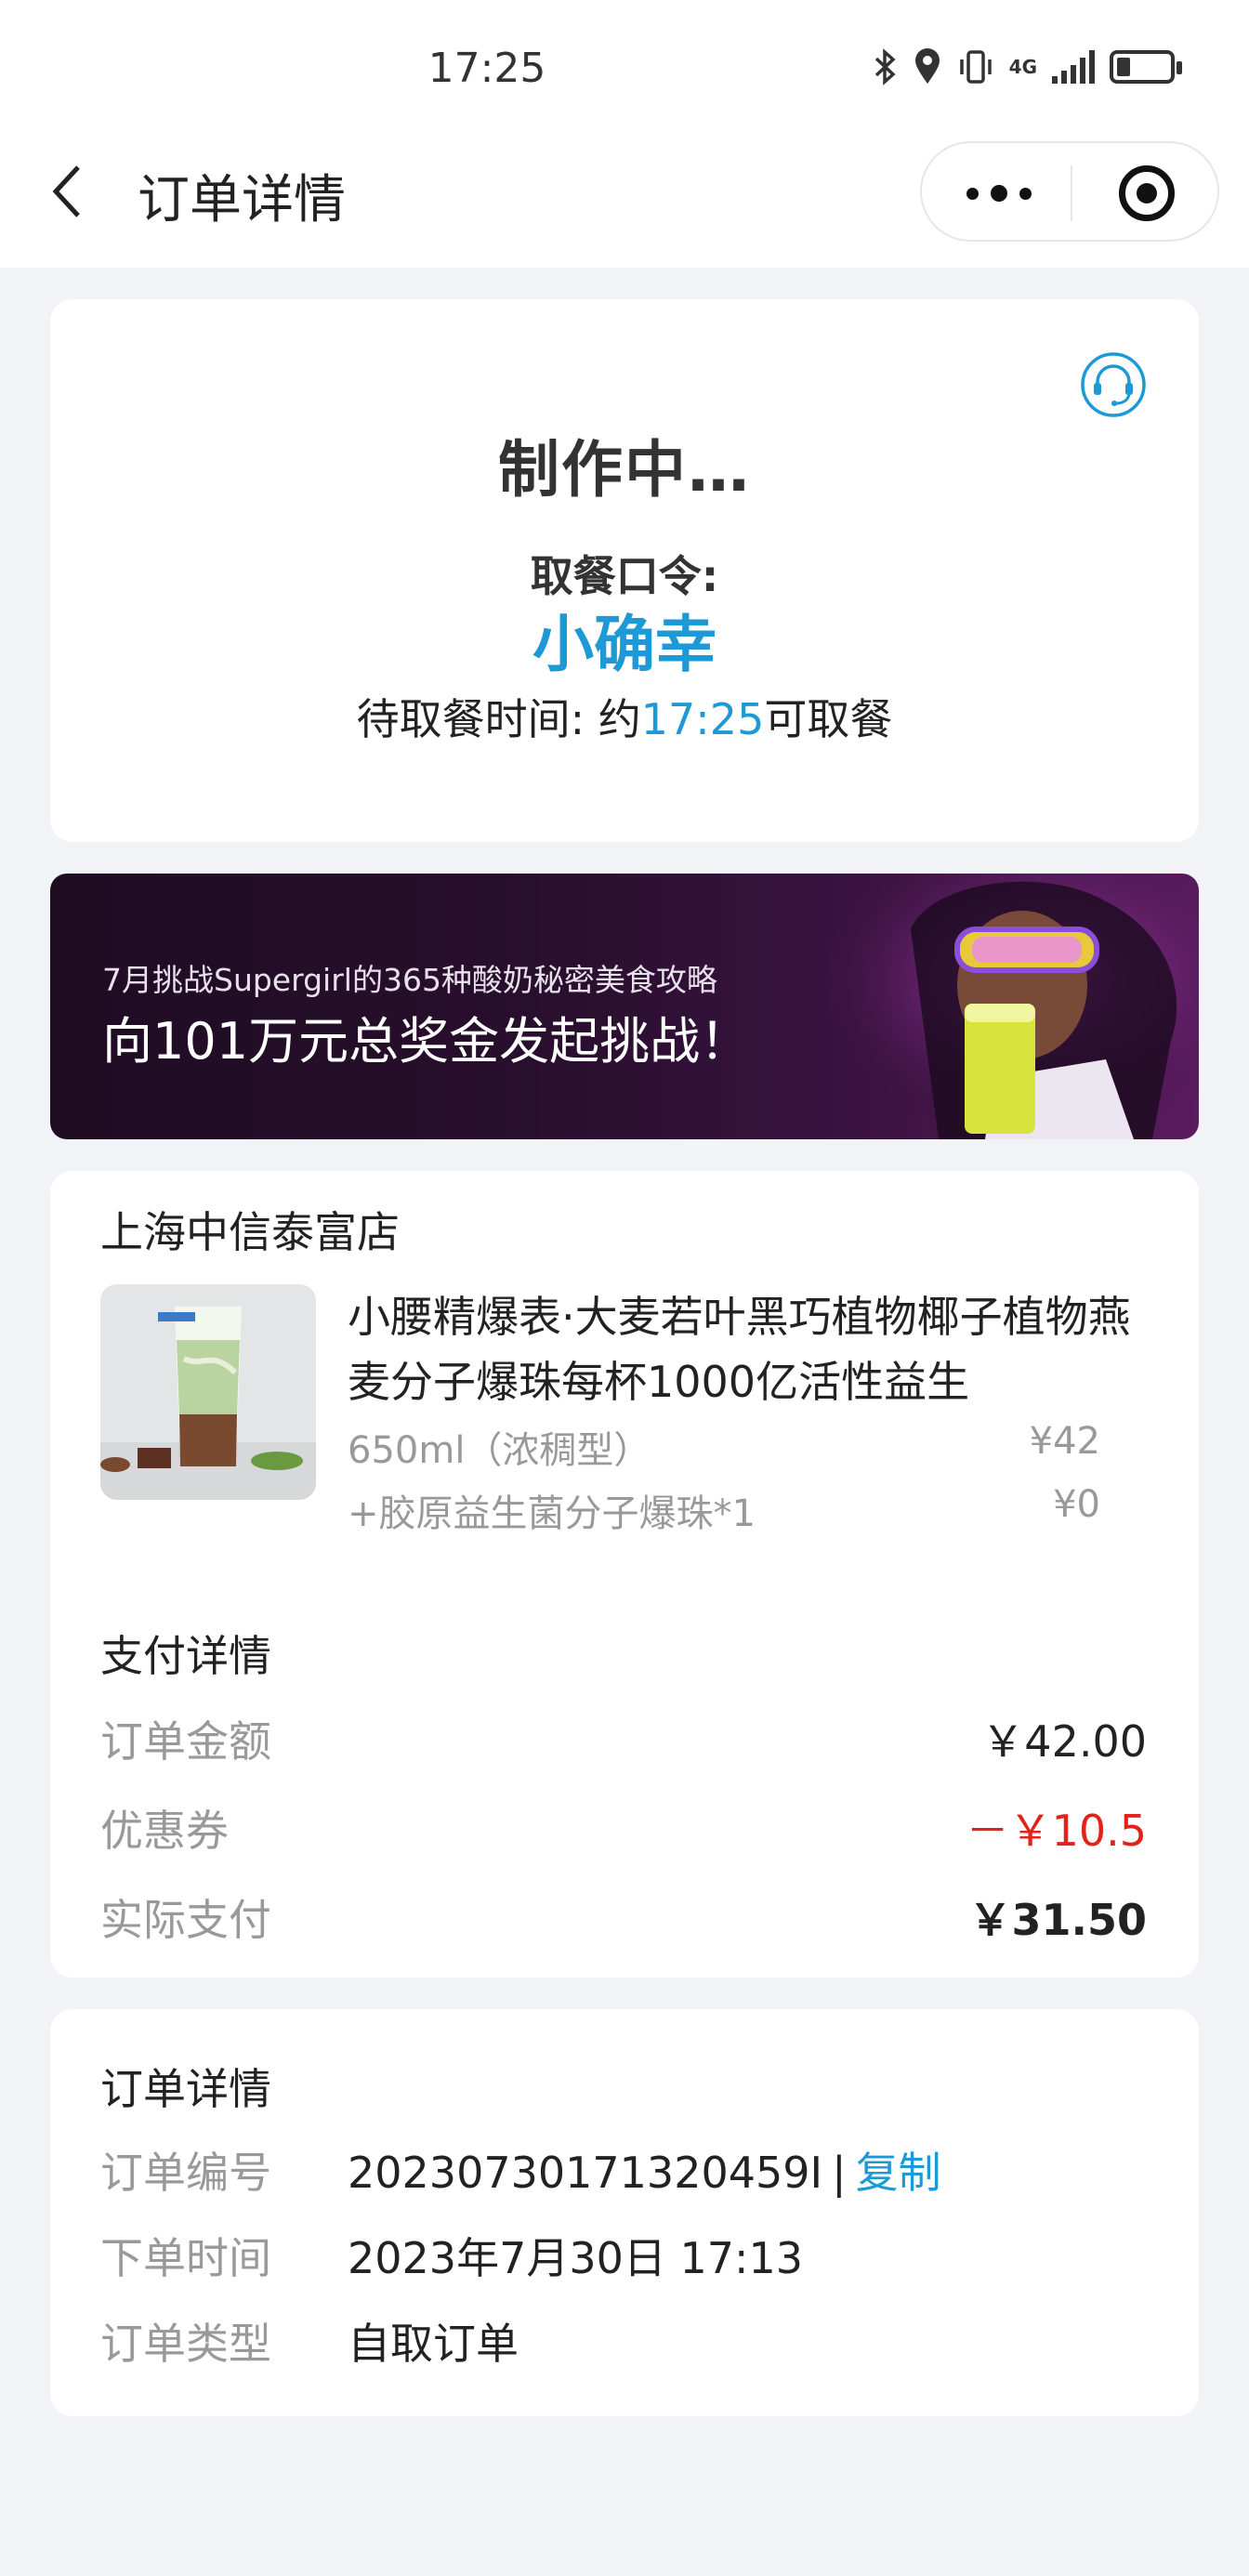 The width and height of the screenshot is (1249, 2576). What do you see at coordinates (1064, 1741) in the screenshot?
I see `payment-value: ￥42.00` at bounding box center [1064, 1741].